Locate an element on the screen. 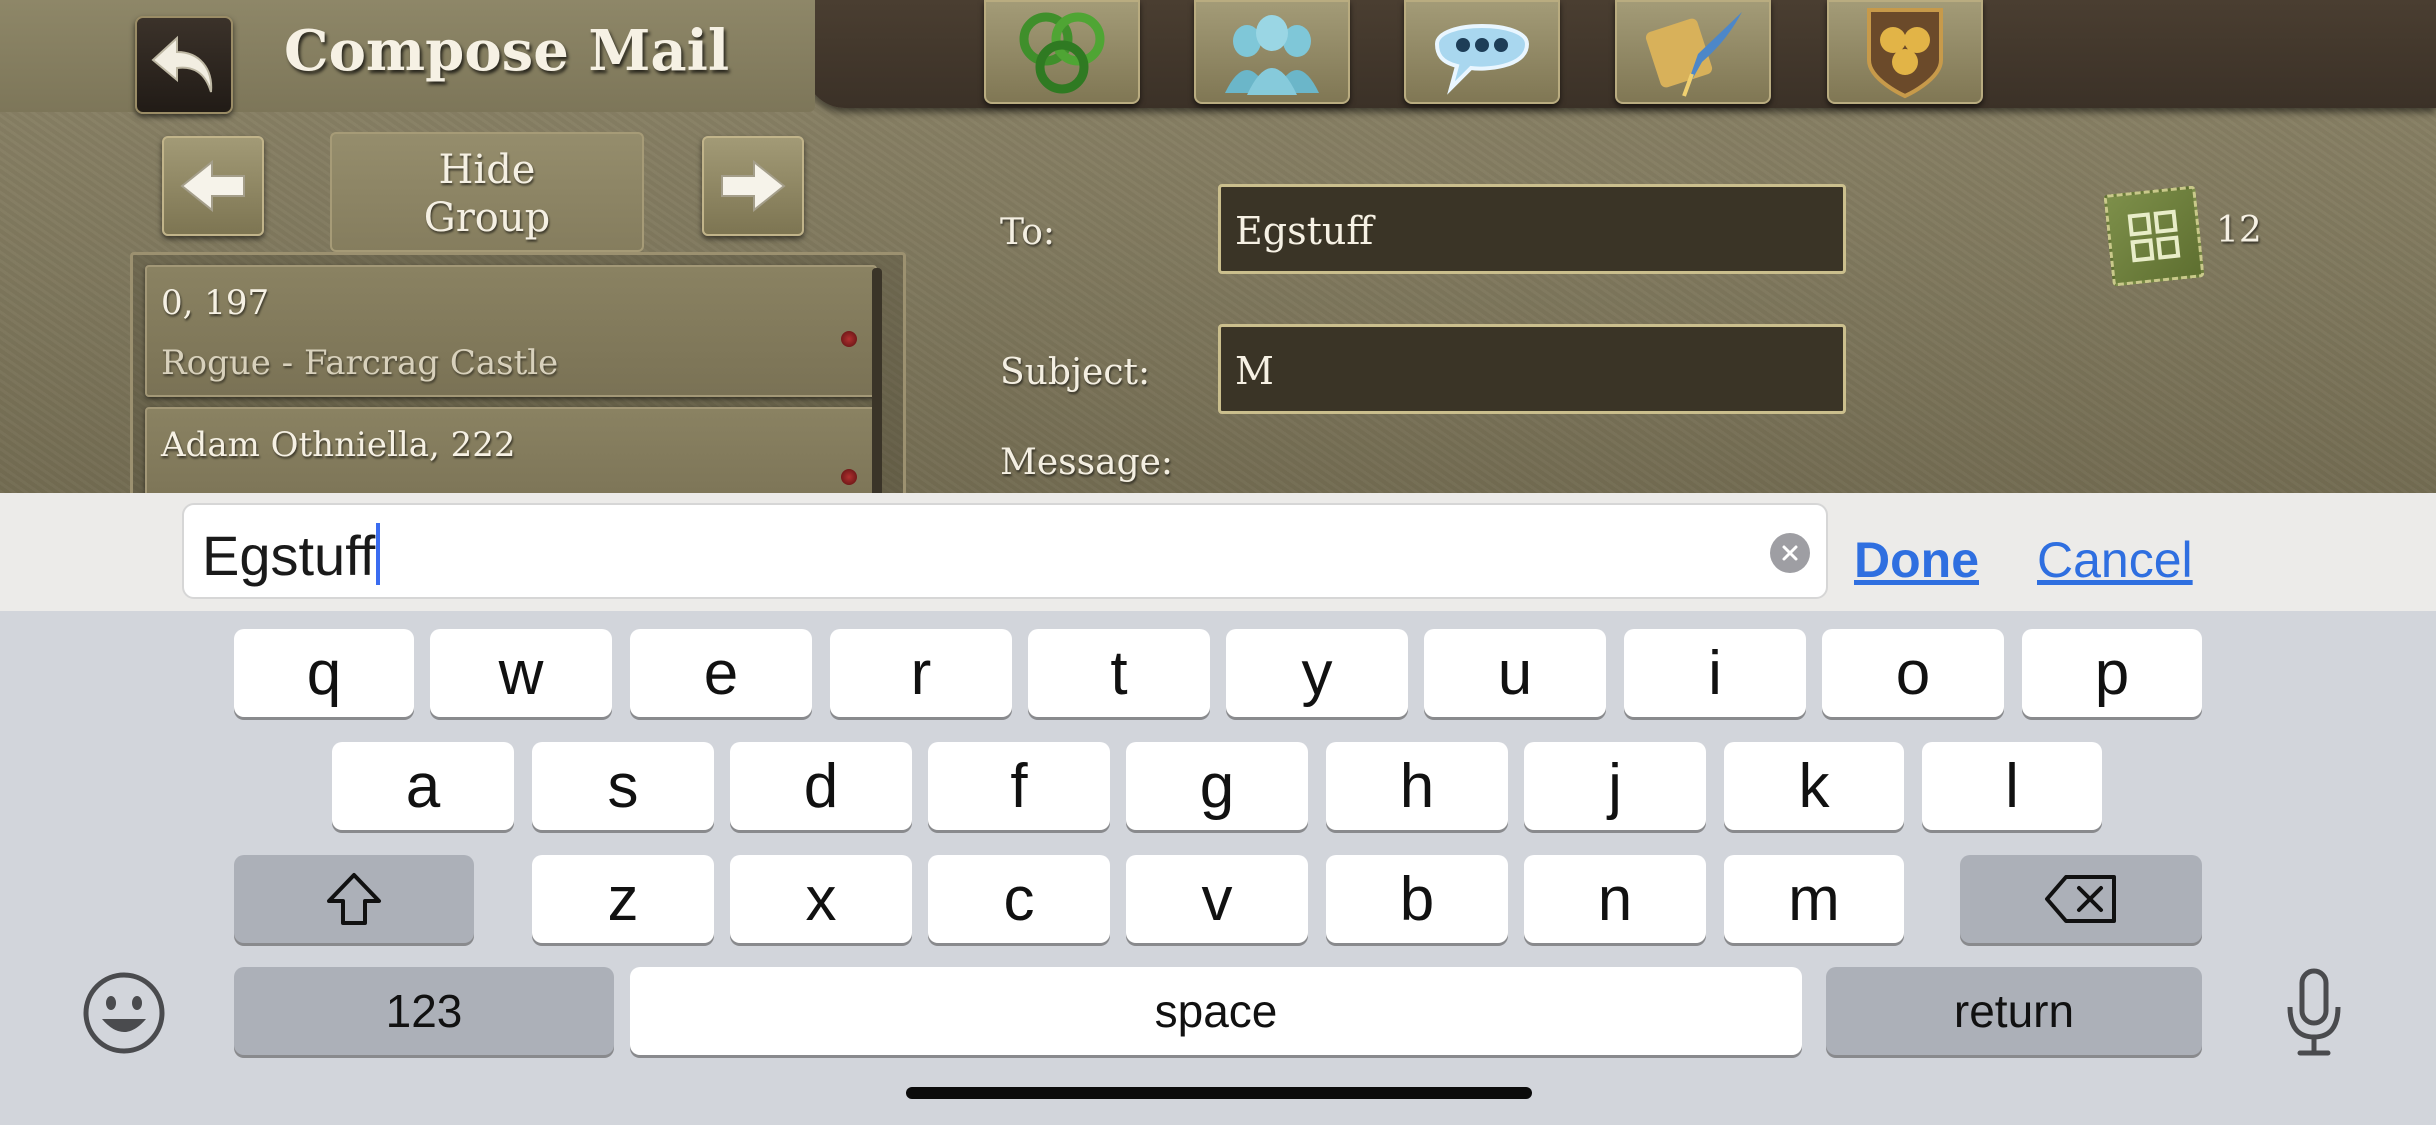  list-scrollbar is located at coordinates (877, 380).